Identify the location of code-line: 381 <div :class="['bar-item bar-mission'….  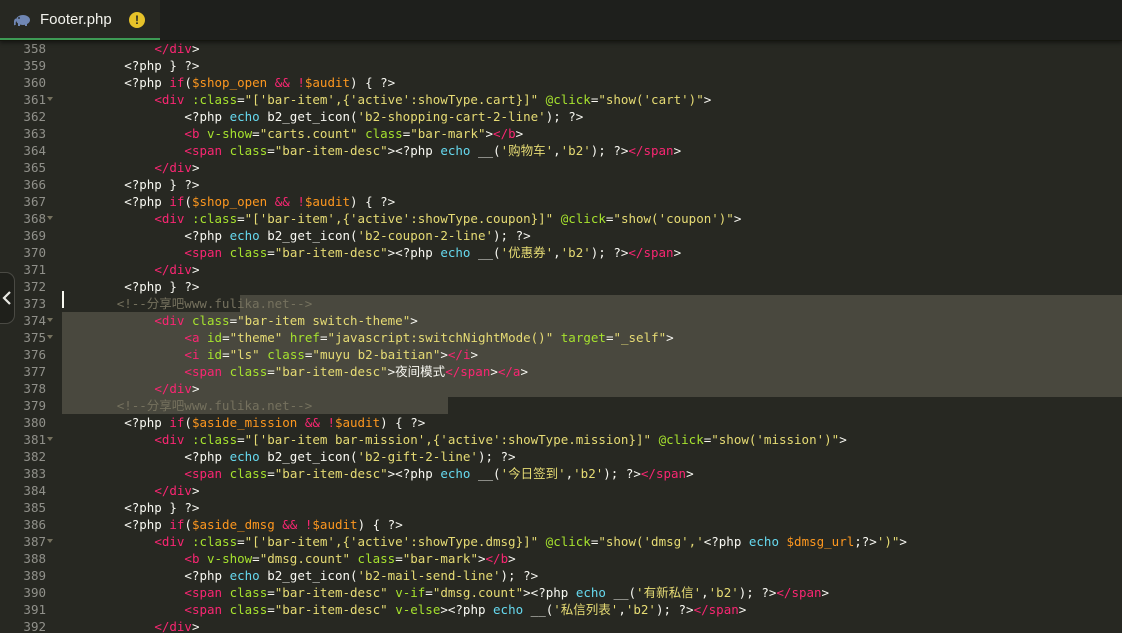
(561, 439).